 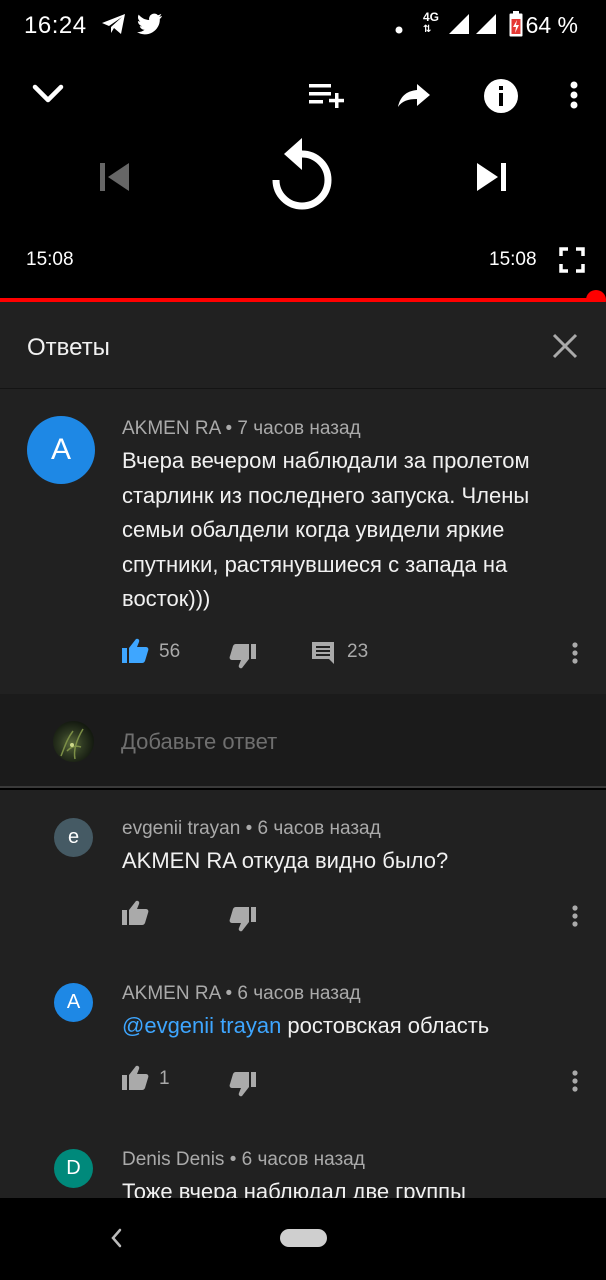 I want to click on comment-meta: Denis Denis • 6 часов назад, so click(x=243, y=1160).